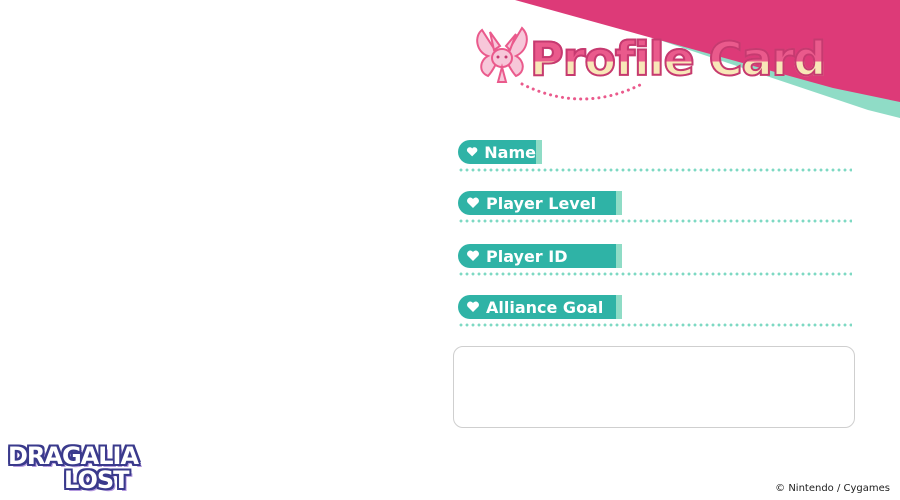 This screenshot has height=500, width=900. I want to click on field-label: Player ID, so click(527, 256).